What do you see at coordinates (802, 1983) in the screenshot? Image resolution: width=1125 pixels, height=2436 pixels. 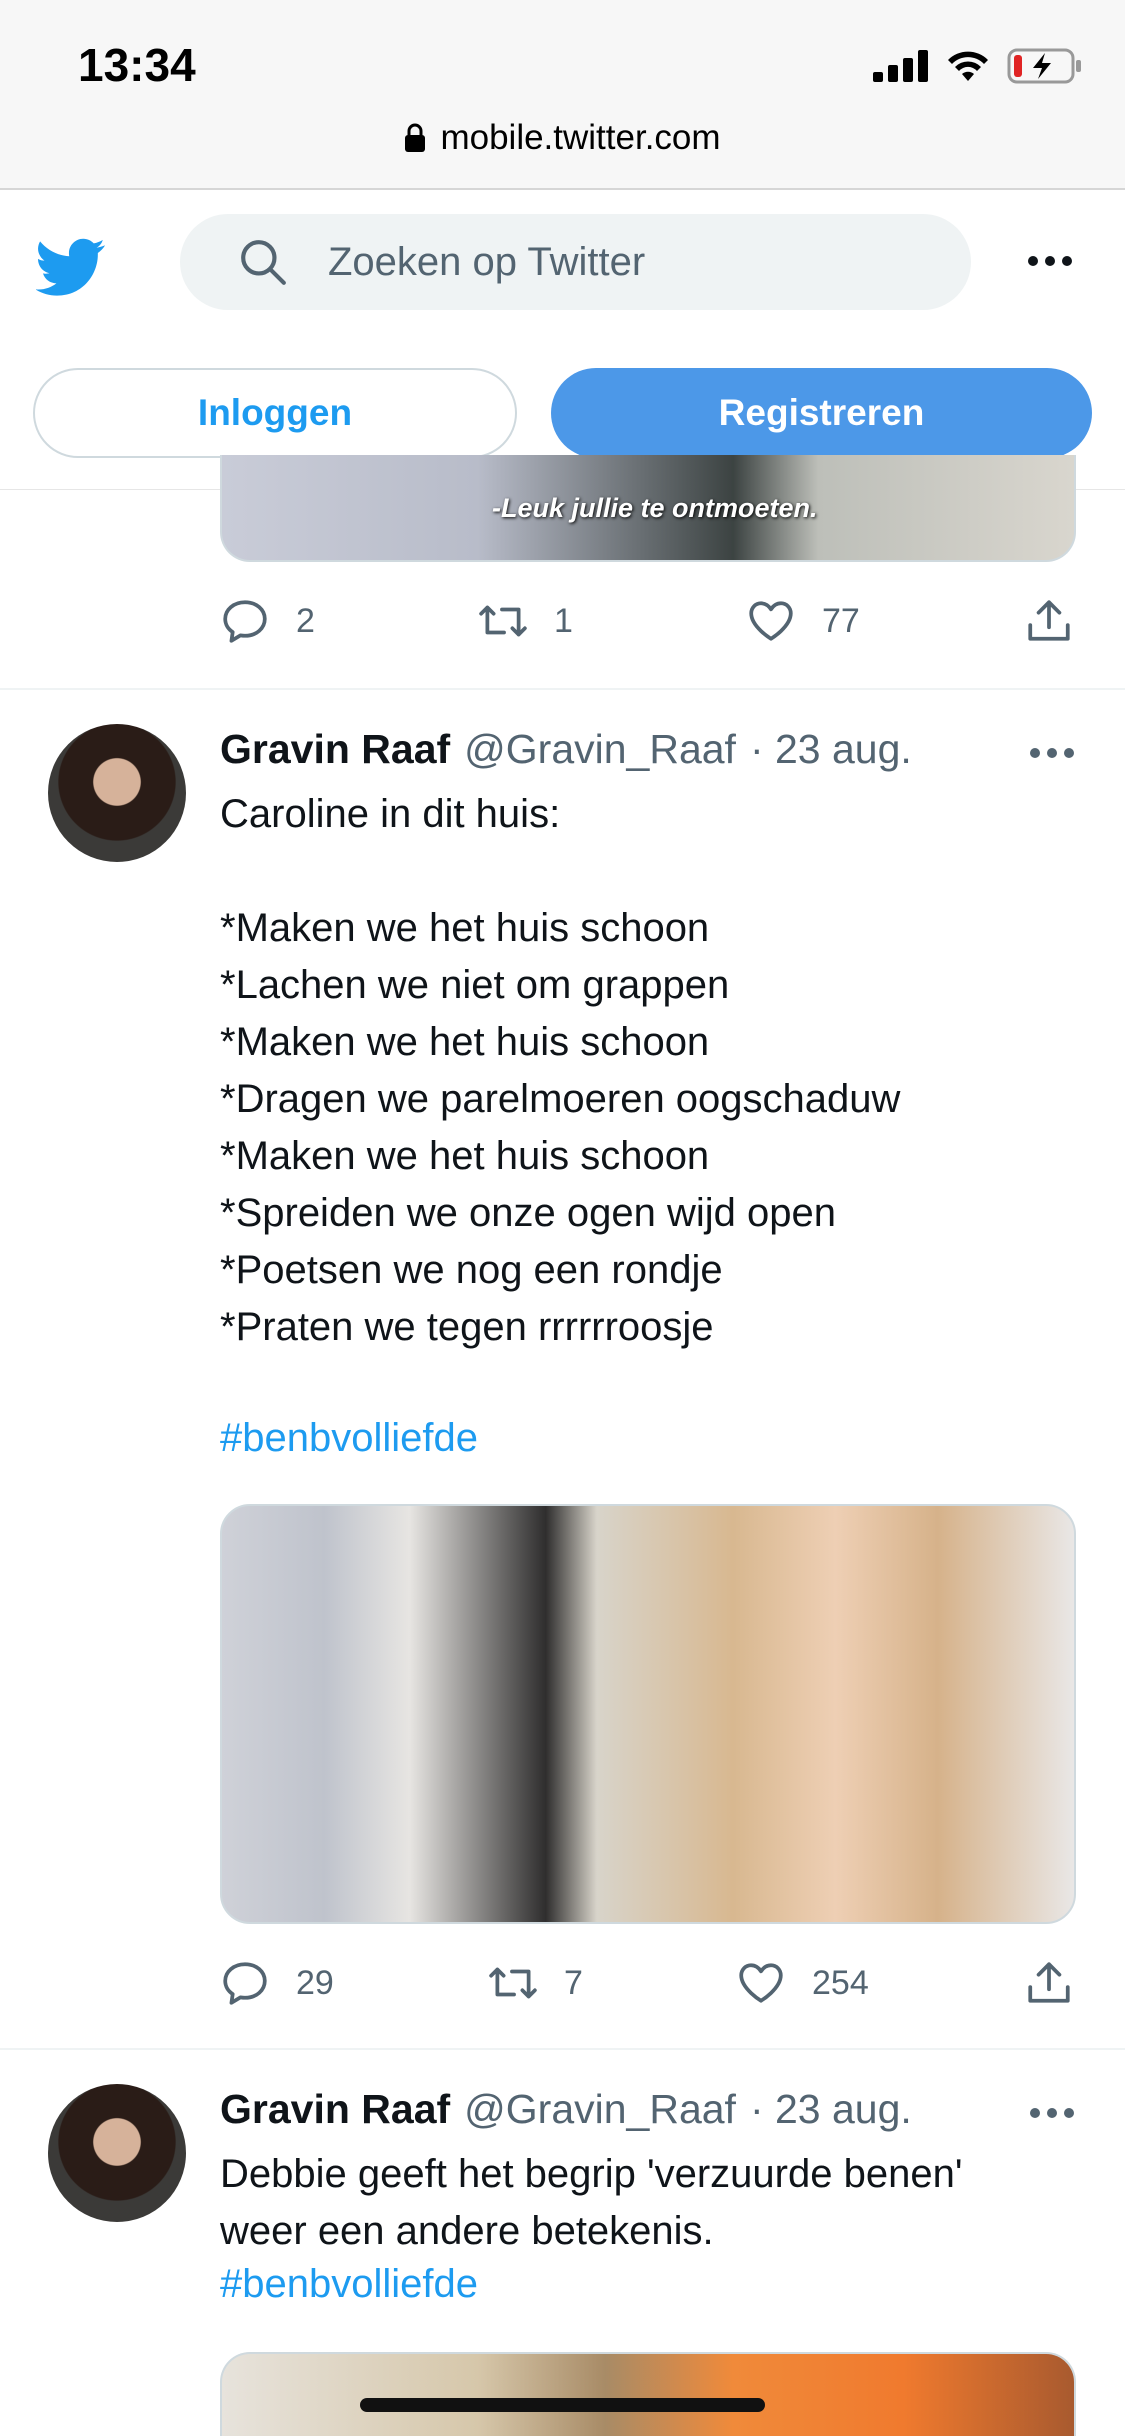 I see `like-button: 254` at bounding box center [802, 1983].